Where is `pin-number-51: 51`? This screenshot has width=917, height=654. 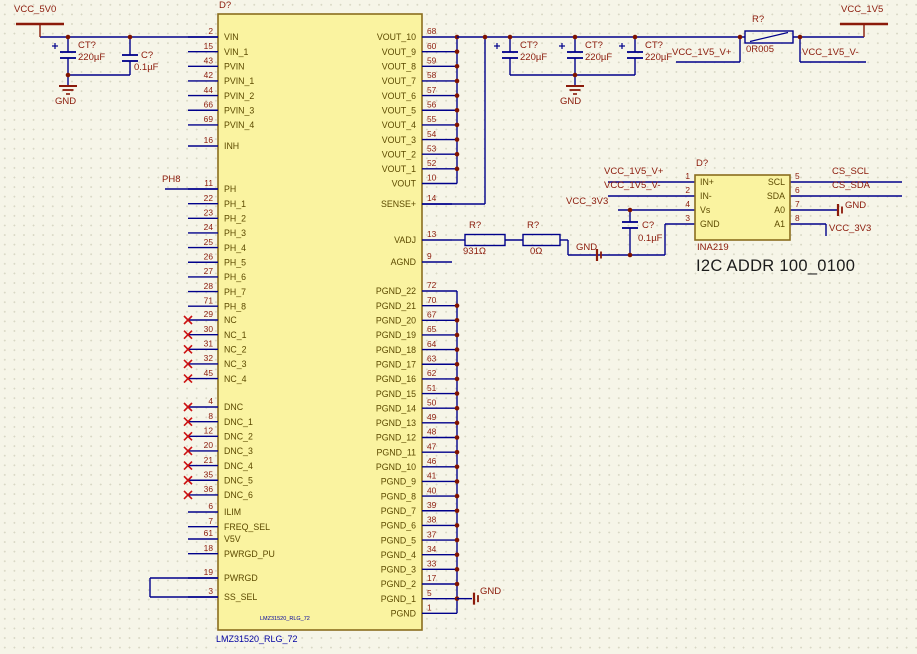 pin-number-51: 51 is located at coordinates (432, 388).